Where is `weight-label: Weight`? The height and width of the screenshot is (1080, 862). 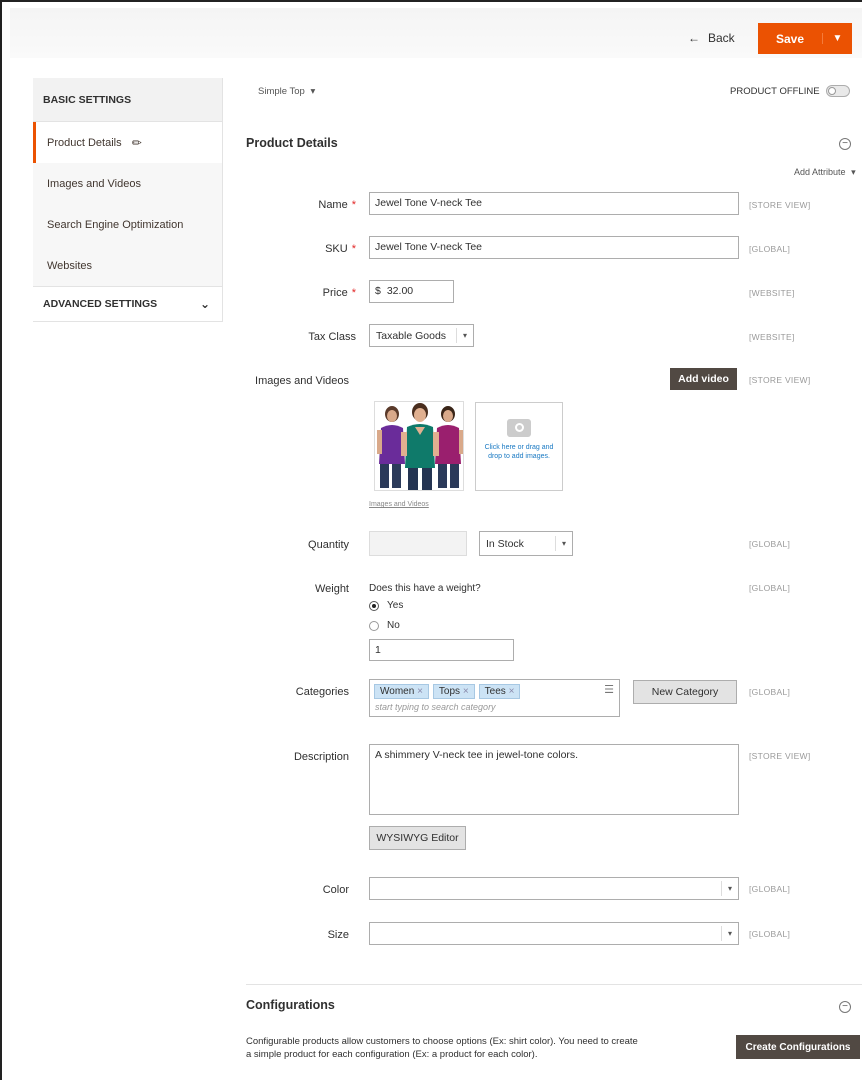 weight-label: Weight is located at coordinates (331, 589).